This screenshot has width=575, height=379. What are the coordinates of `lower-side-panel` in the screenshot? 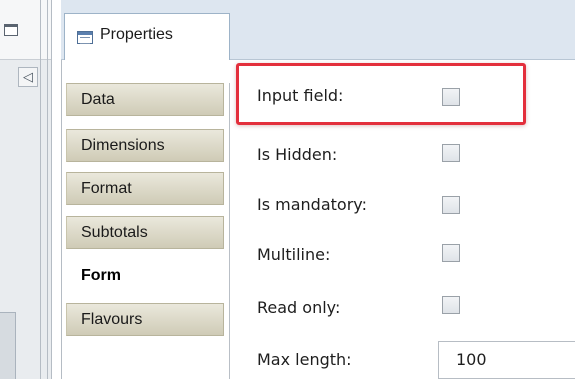 It's located at (8, 345).